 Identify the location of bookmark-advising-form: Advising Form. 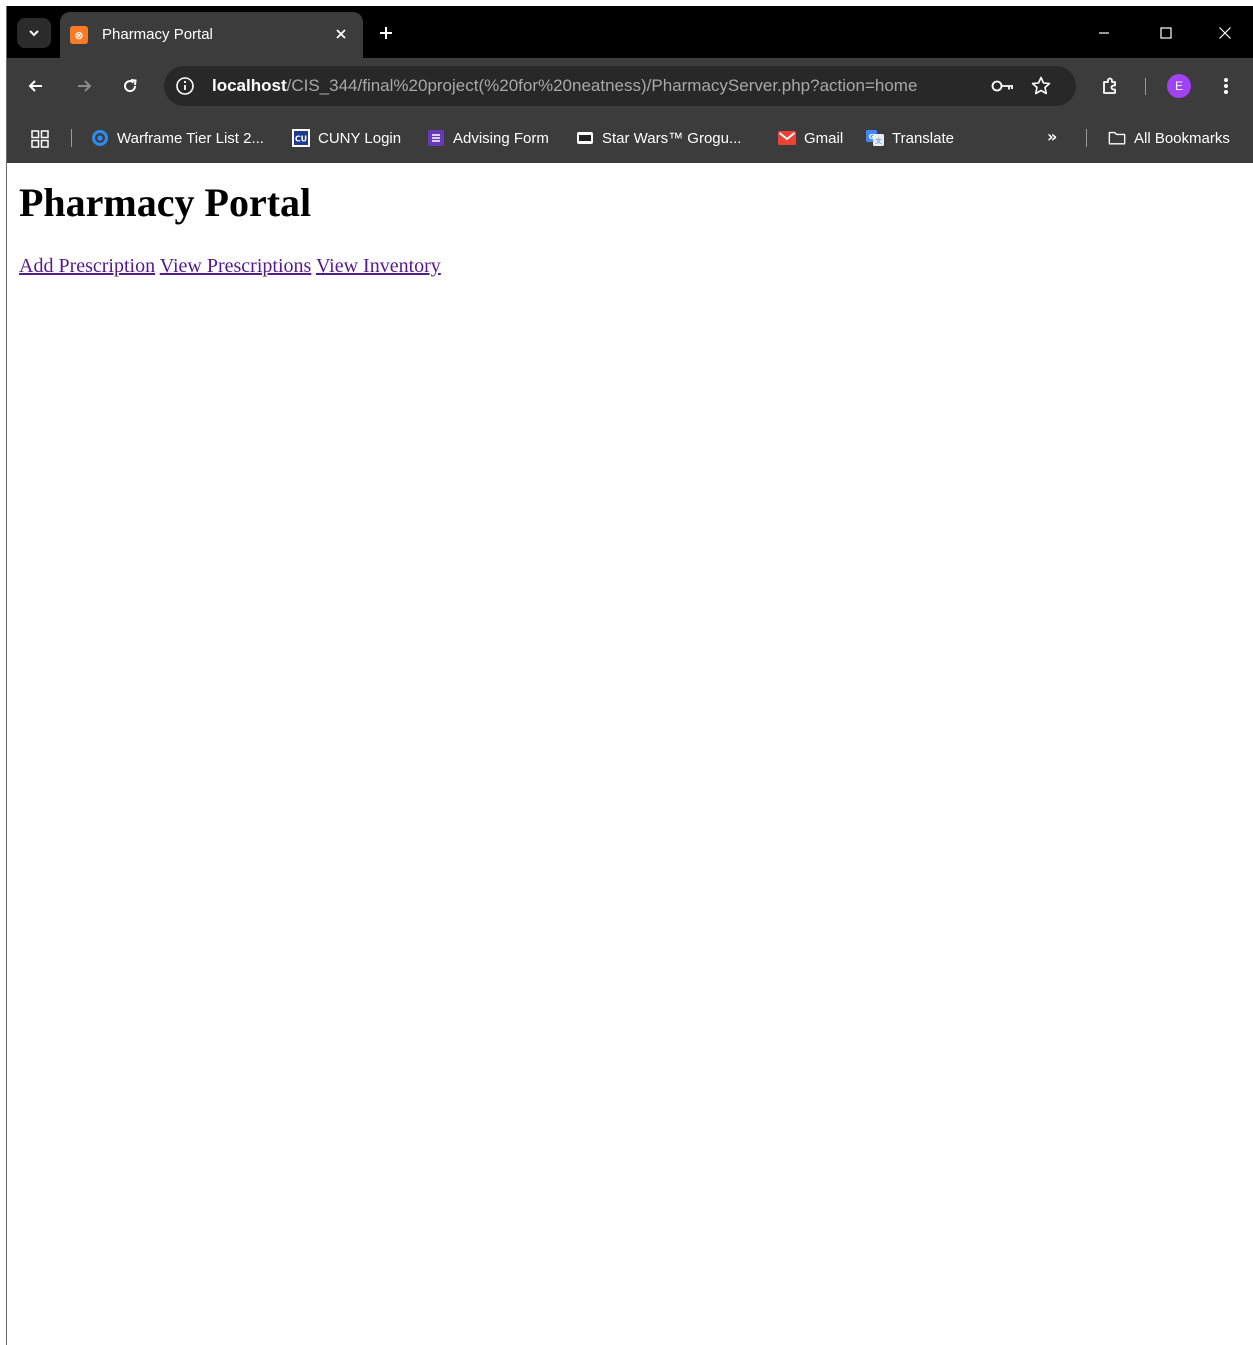
(488, 138).